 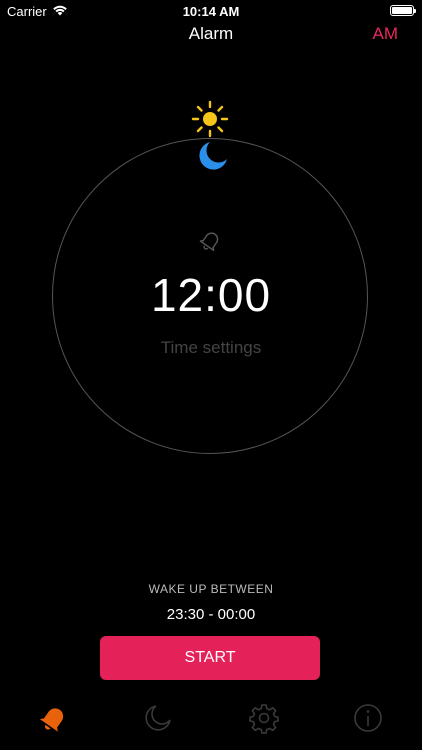 I want to click on time-settings-label: Time settings, so click(x=211, y=348).